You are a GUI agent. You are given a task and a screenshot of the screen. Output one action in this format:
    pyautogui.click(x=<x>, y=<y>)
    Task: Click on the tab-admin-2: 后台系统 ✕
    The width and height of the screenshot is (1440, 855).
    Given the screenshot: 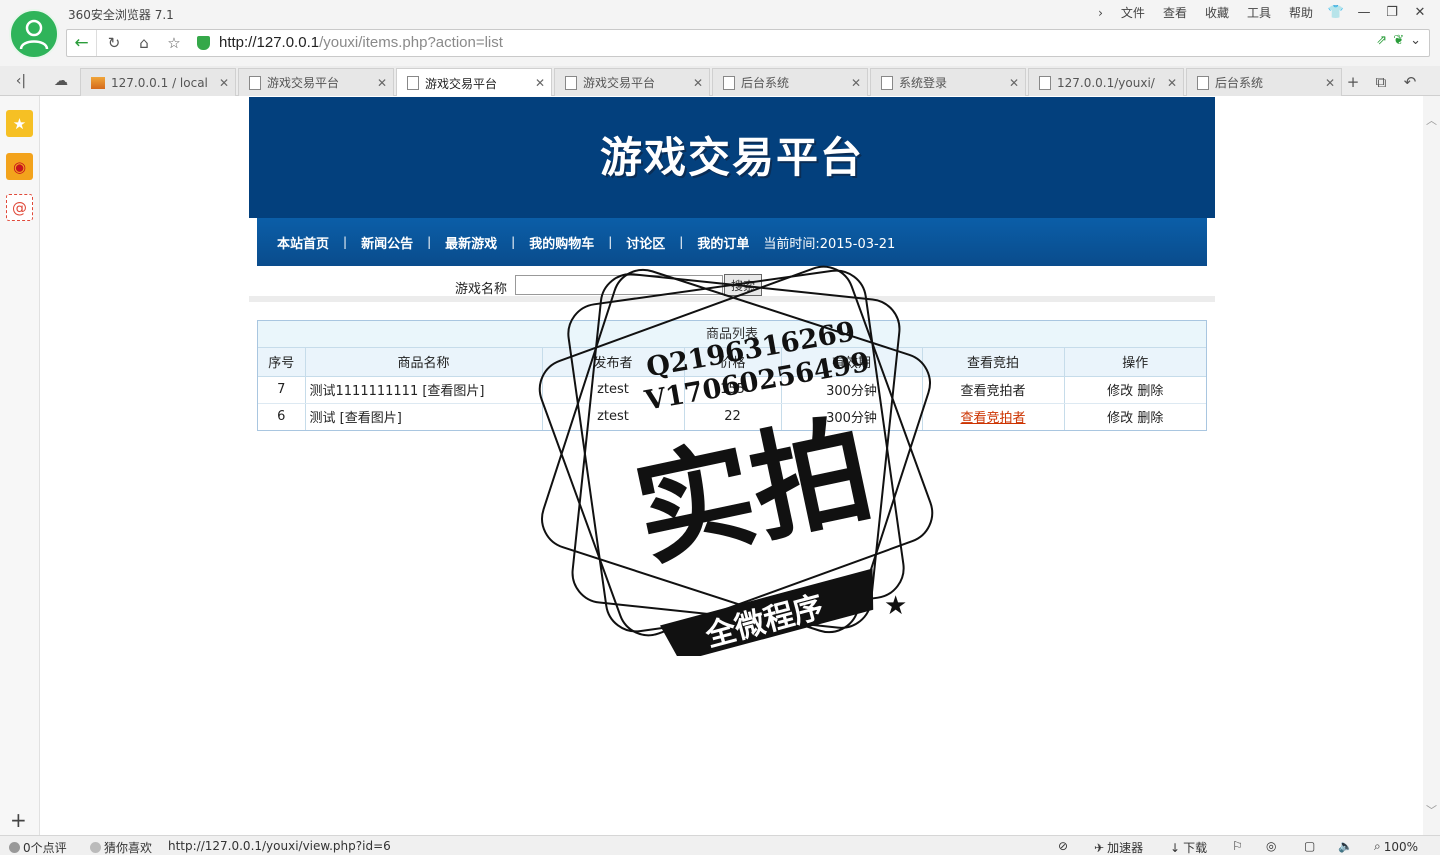 What is the action you would take?
    pyautogui.click(x=1264, y=82)
    